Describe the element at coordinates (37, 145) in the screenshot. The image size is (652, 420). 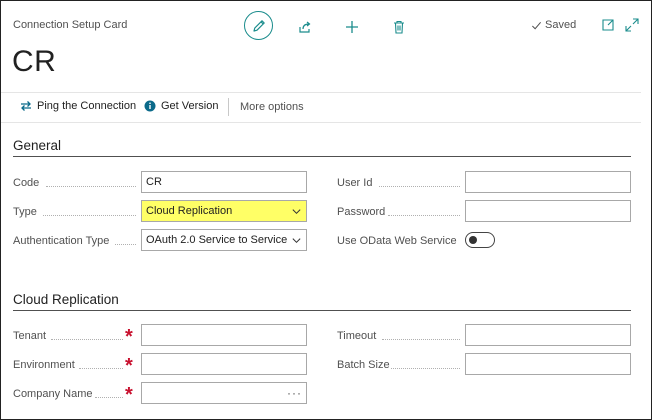
I see `section-title-general: General` at that location.